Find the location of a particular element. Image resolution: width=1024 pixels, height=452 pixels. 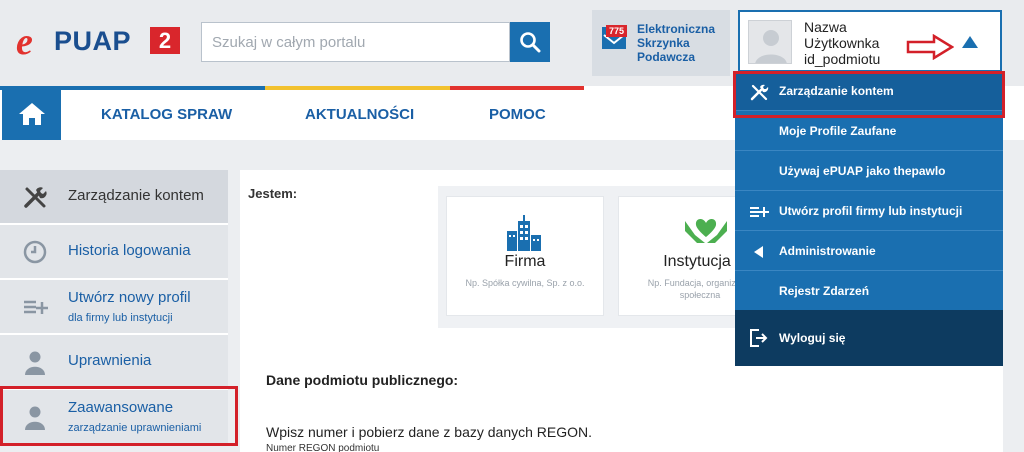

user-menu: Nazwa Użytkownka id_podmiotu is located at coordinates (870, 41).